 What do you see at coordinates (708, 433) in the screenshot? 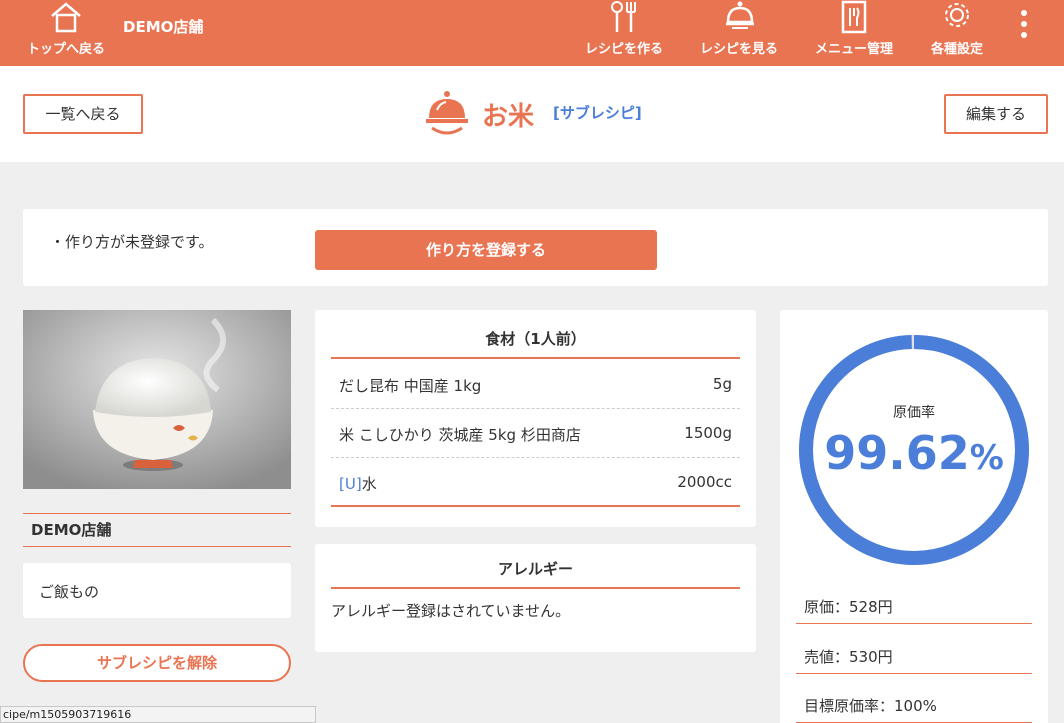
I see `ingredient-qty: 1500g` at bounding box center [708, 433].